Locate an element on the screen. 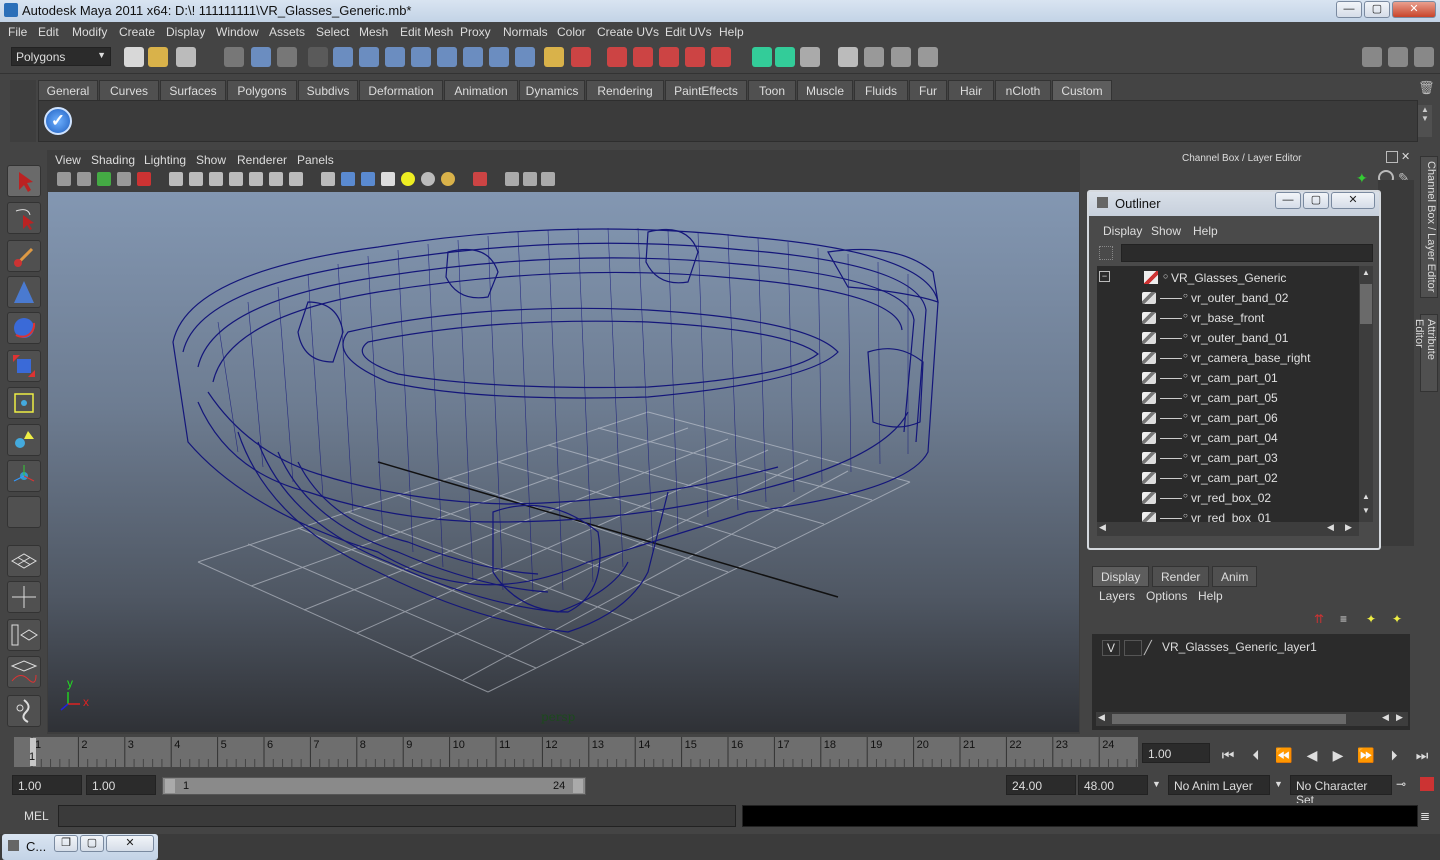 The height and width of the screenshot is (860, 1440). manip-icon: ✦ is located at coordinates (1364, 178).